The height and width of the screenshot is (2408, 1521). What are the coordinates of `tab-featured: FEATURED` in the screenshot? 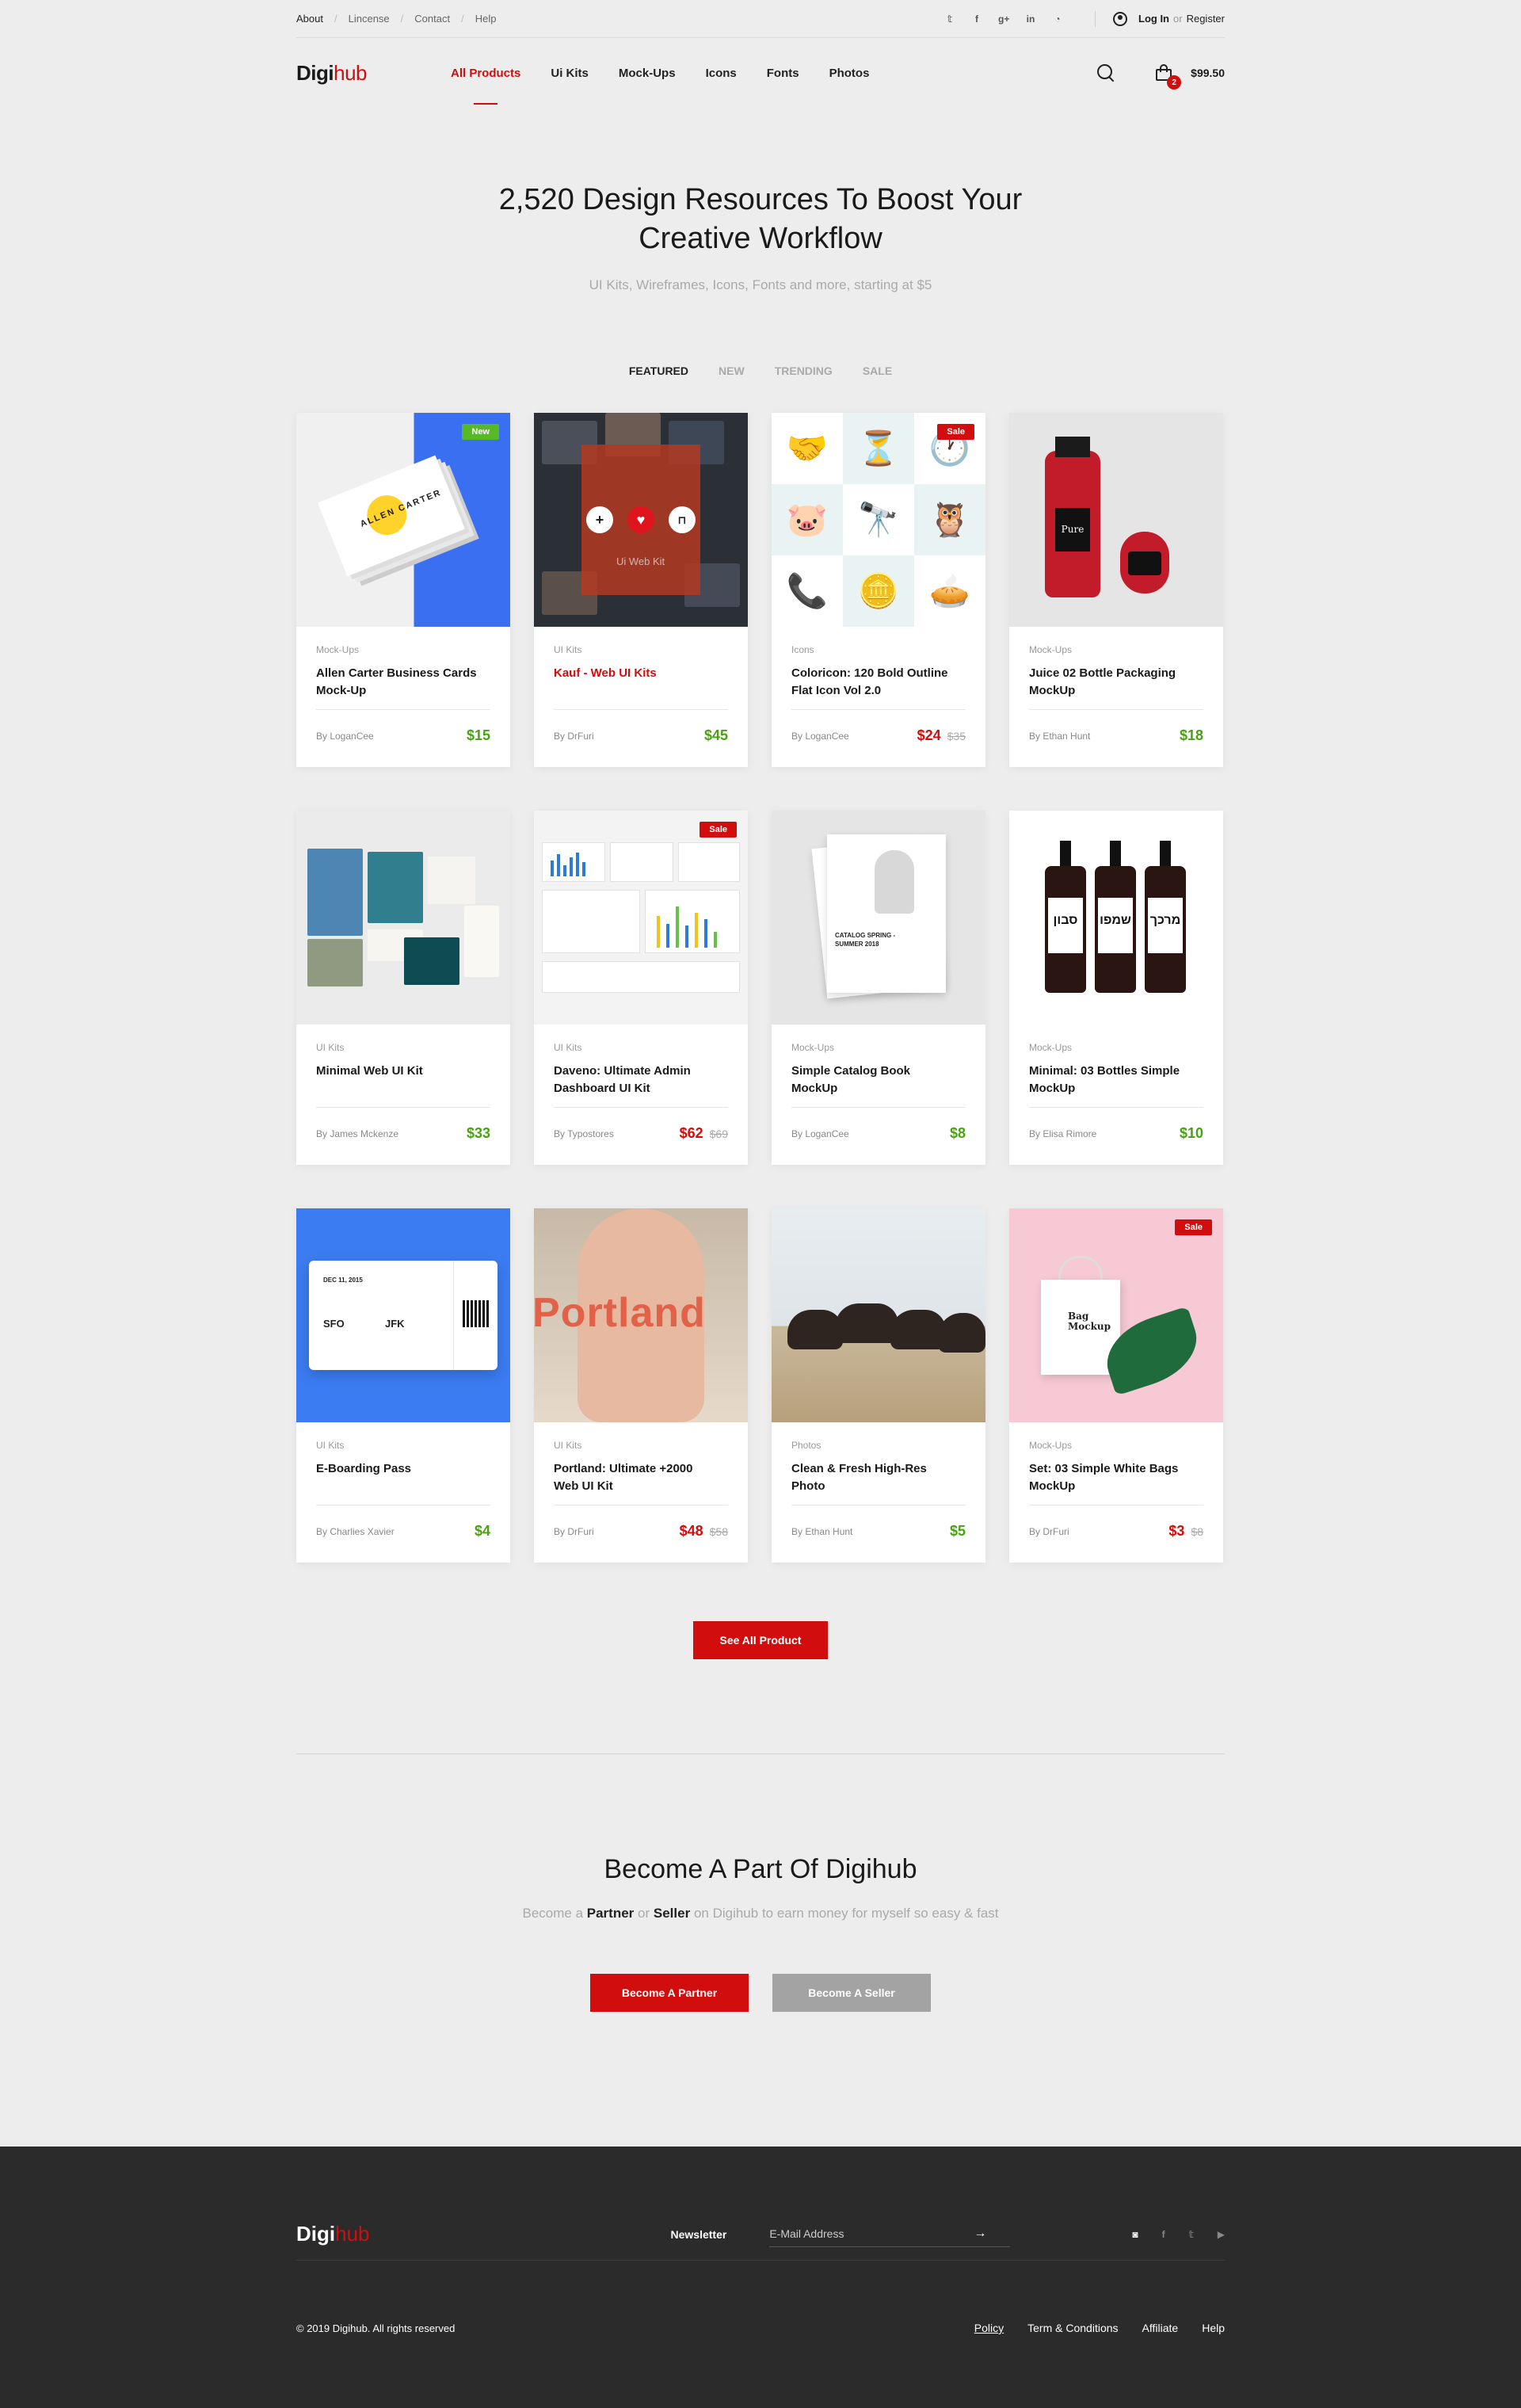 It's located at (658, 370).